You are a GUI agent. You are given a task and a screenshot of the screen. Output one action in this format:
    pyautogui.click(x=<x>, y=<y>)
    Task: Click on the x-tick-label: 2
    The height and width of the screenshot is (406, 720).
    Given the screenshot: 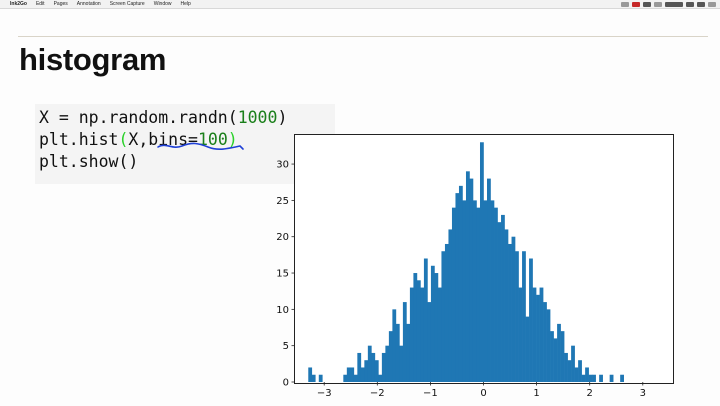 What is the action you would take?
    pyautogui.click(x=590, y=393)
    